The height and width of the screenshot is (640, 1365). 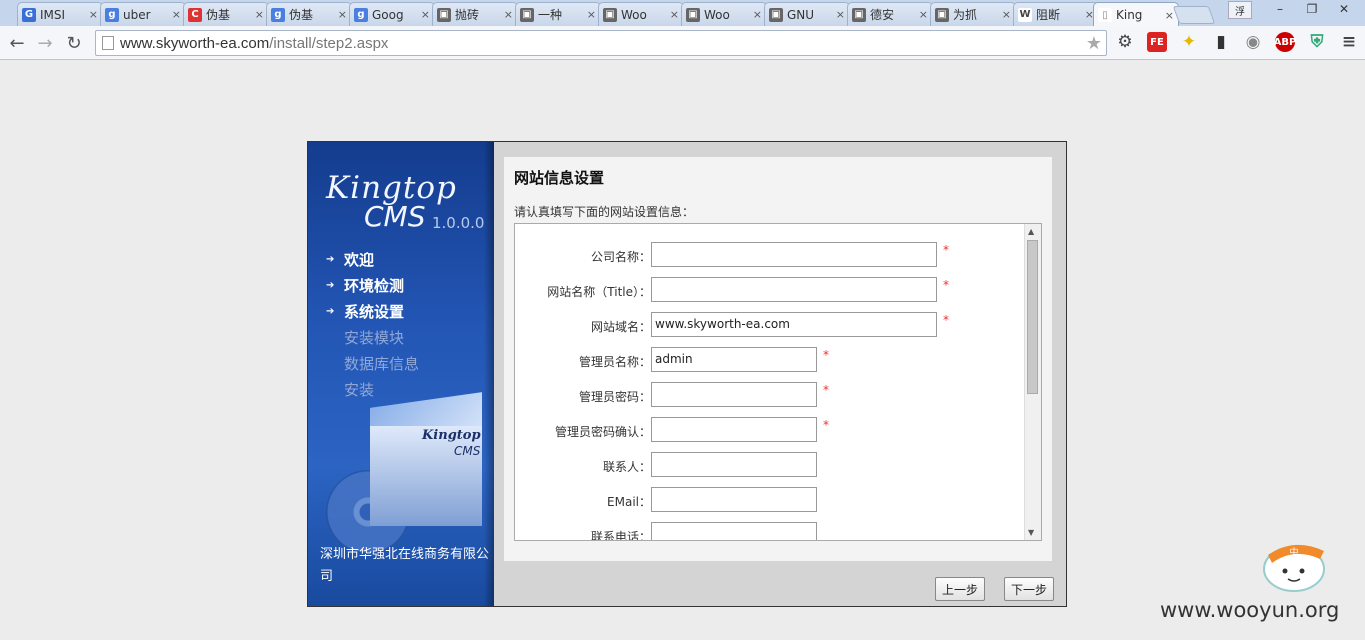 What do you see at coordinates (734, 359) in the screenshot?
I see `field-input: admin` at bounding box center [734, 359].